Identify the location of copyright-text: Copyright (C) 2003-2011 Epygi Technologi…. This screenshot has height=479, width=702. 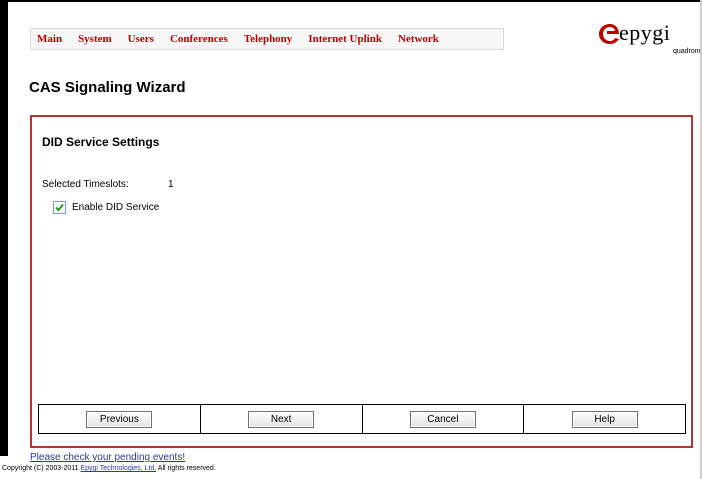
(109, 468).